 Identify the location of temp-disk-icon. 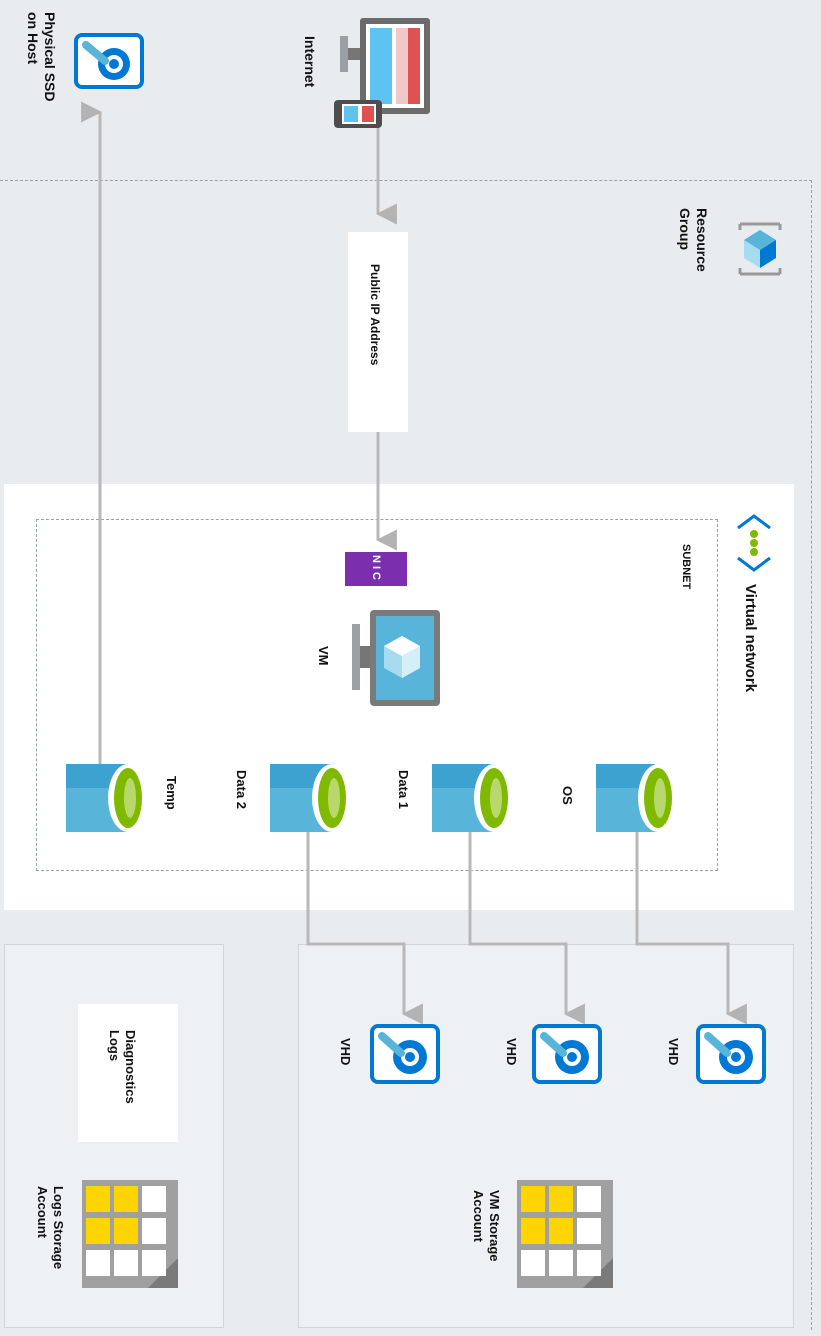
(109, 798).